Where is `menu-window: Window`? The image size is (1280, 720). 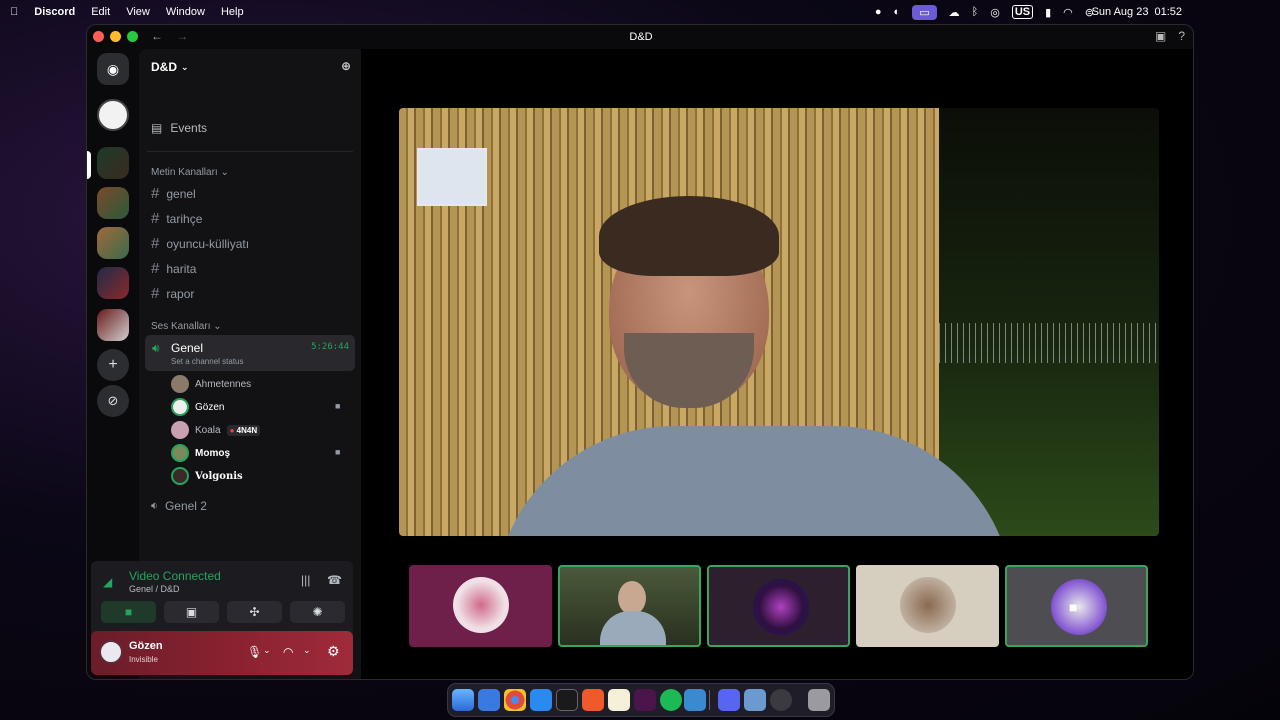 menu-window: Window is located at coordinates (185, 12).